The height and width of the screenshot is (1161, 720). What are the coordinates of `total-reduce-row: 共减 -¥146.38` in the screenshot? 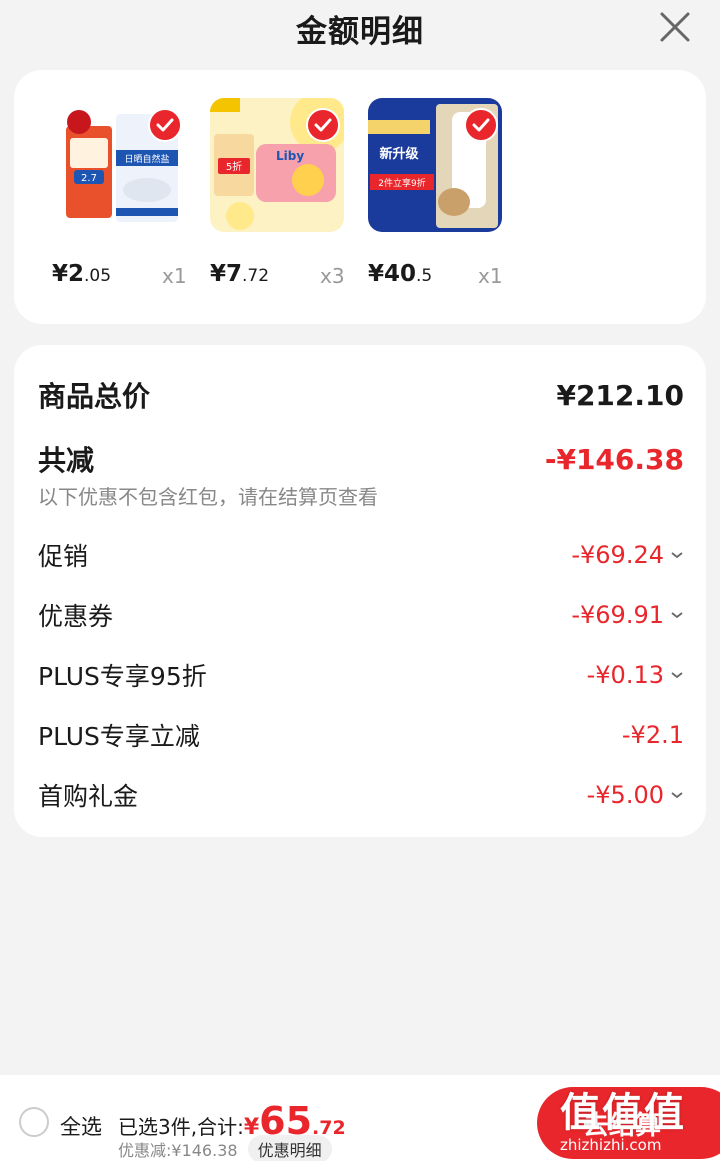 It's located at (361, 459).